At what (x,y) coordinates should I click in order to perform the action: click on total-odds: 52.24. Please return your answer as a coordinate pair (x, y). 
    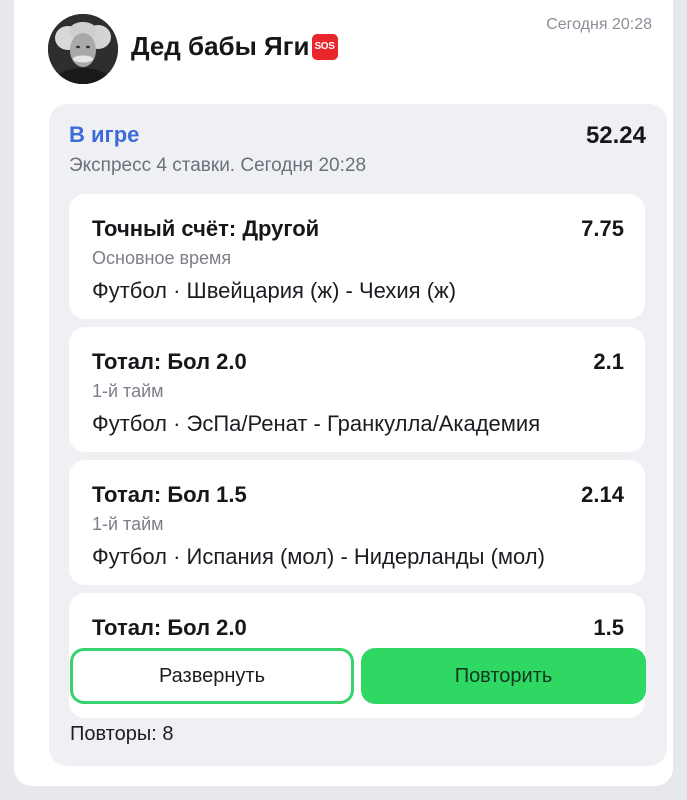
    Looking at the image, I should click on (615, 135).